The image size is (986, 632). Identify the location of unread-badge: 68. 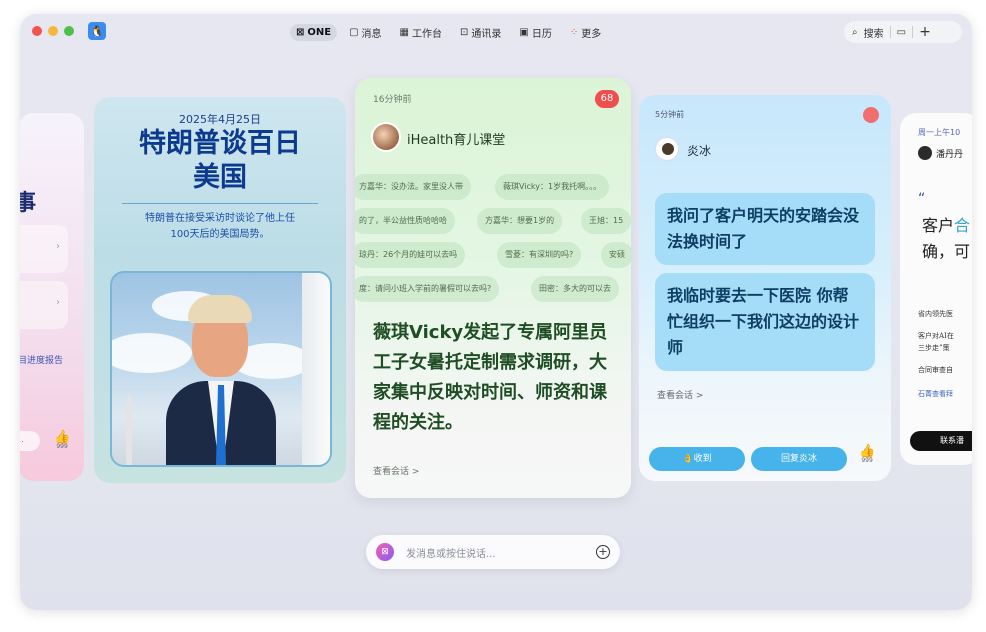
(607, 99).